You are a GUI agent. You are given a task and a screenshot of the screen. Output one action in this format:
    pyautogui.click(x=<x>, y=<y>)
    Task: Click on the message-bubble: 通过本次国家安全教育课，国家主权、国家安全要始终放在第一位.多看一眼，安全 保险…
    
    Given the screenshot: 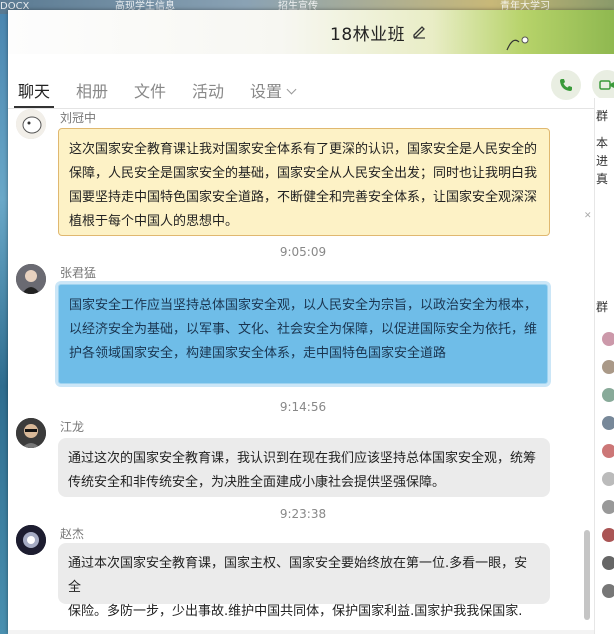 What is the action you would take?
    pyautogui.click(x=304, y=581)
    